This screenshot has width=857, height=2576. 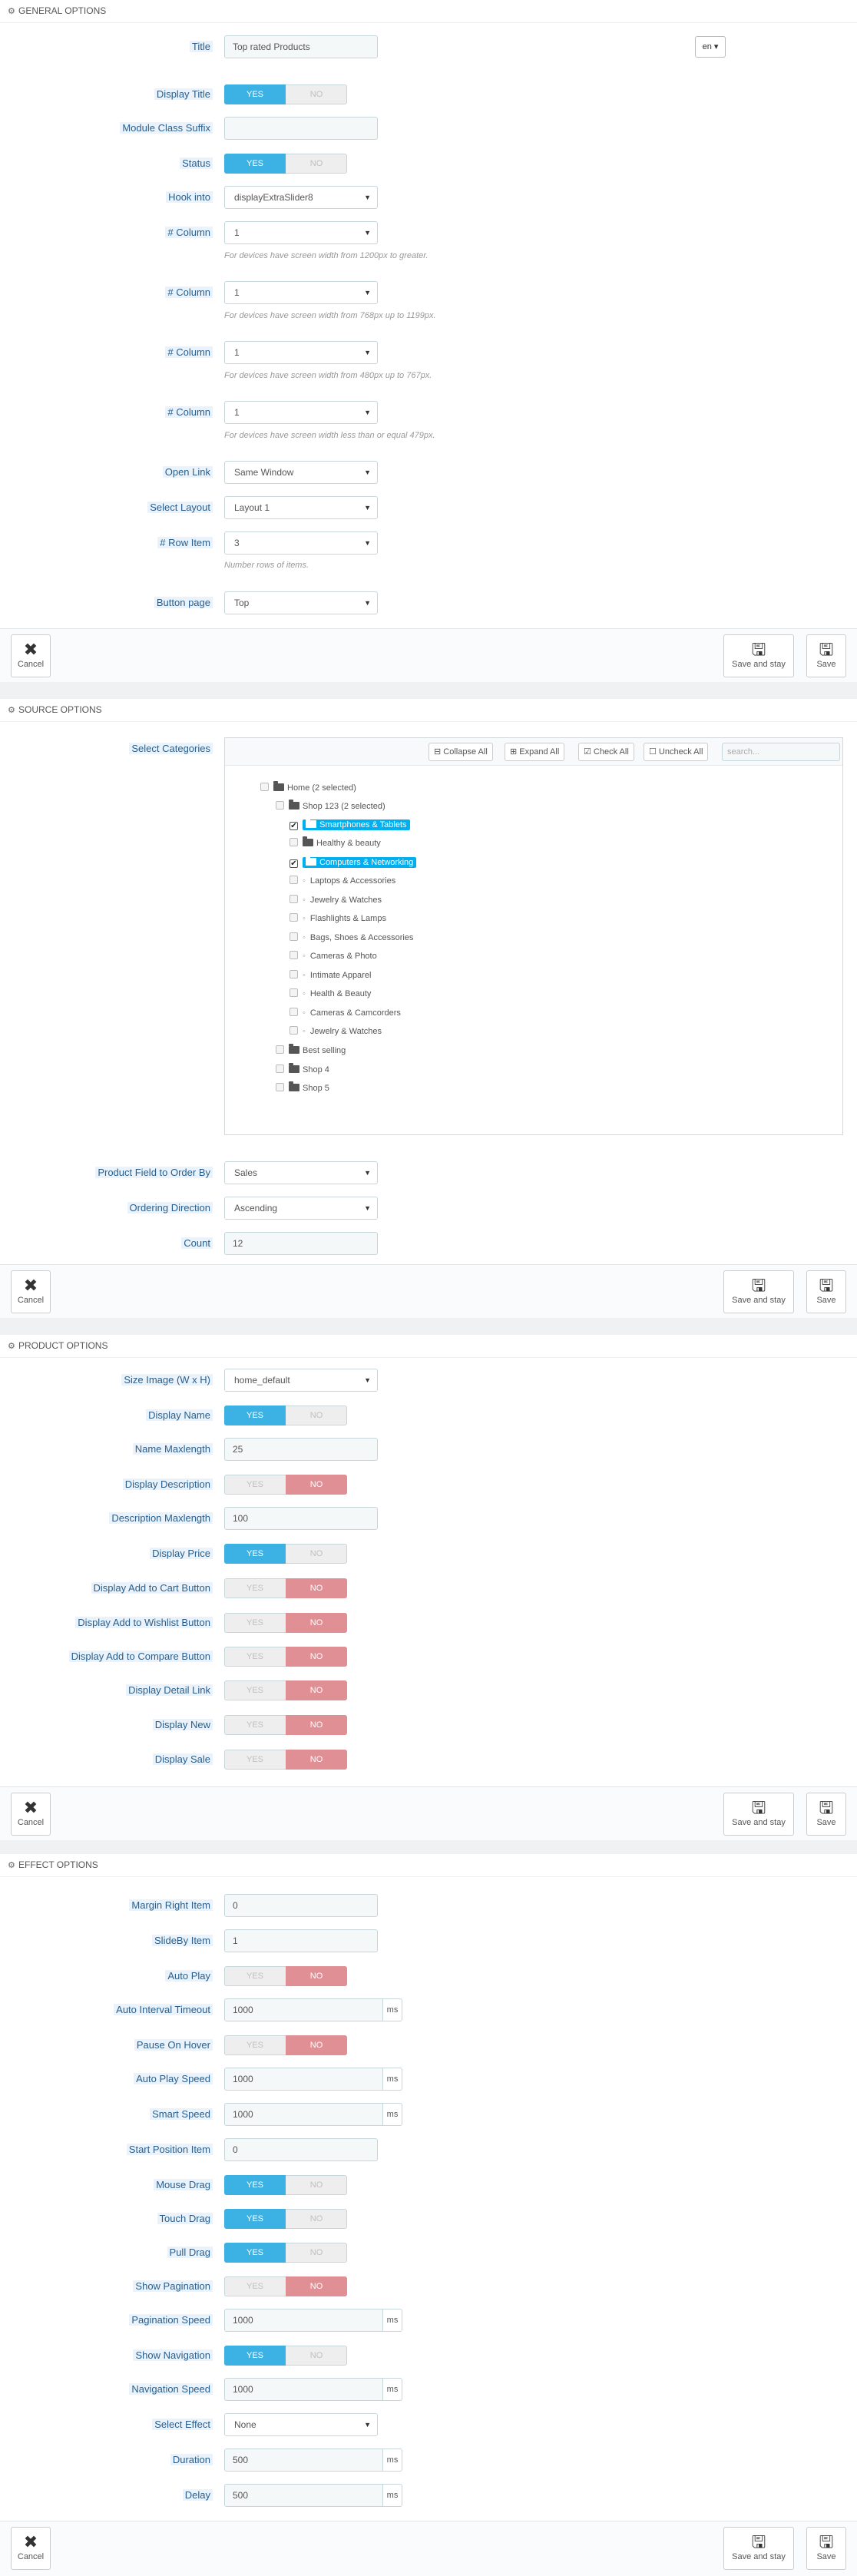 I want to click on status-toggle: YES NO, so click(x=285, y=164).